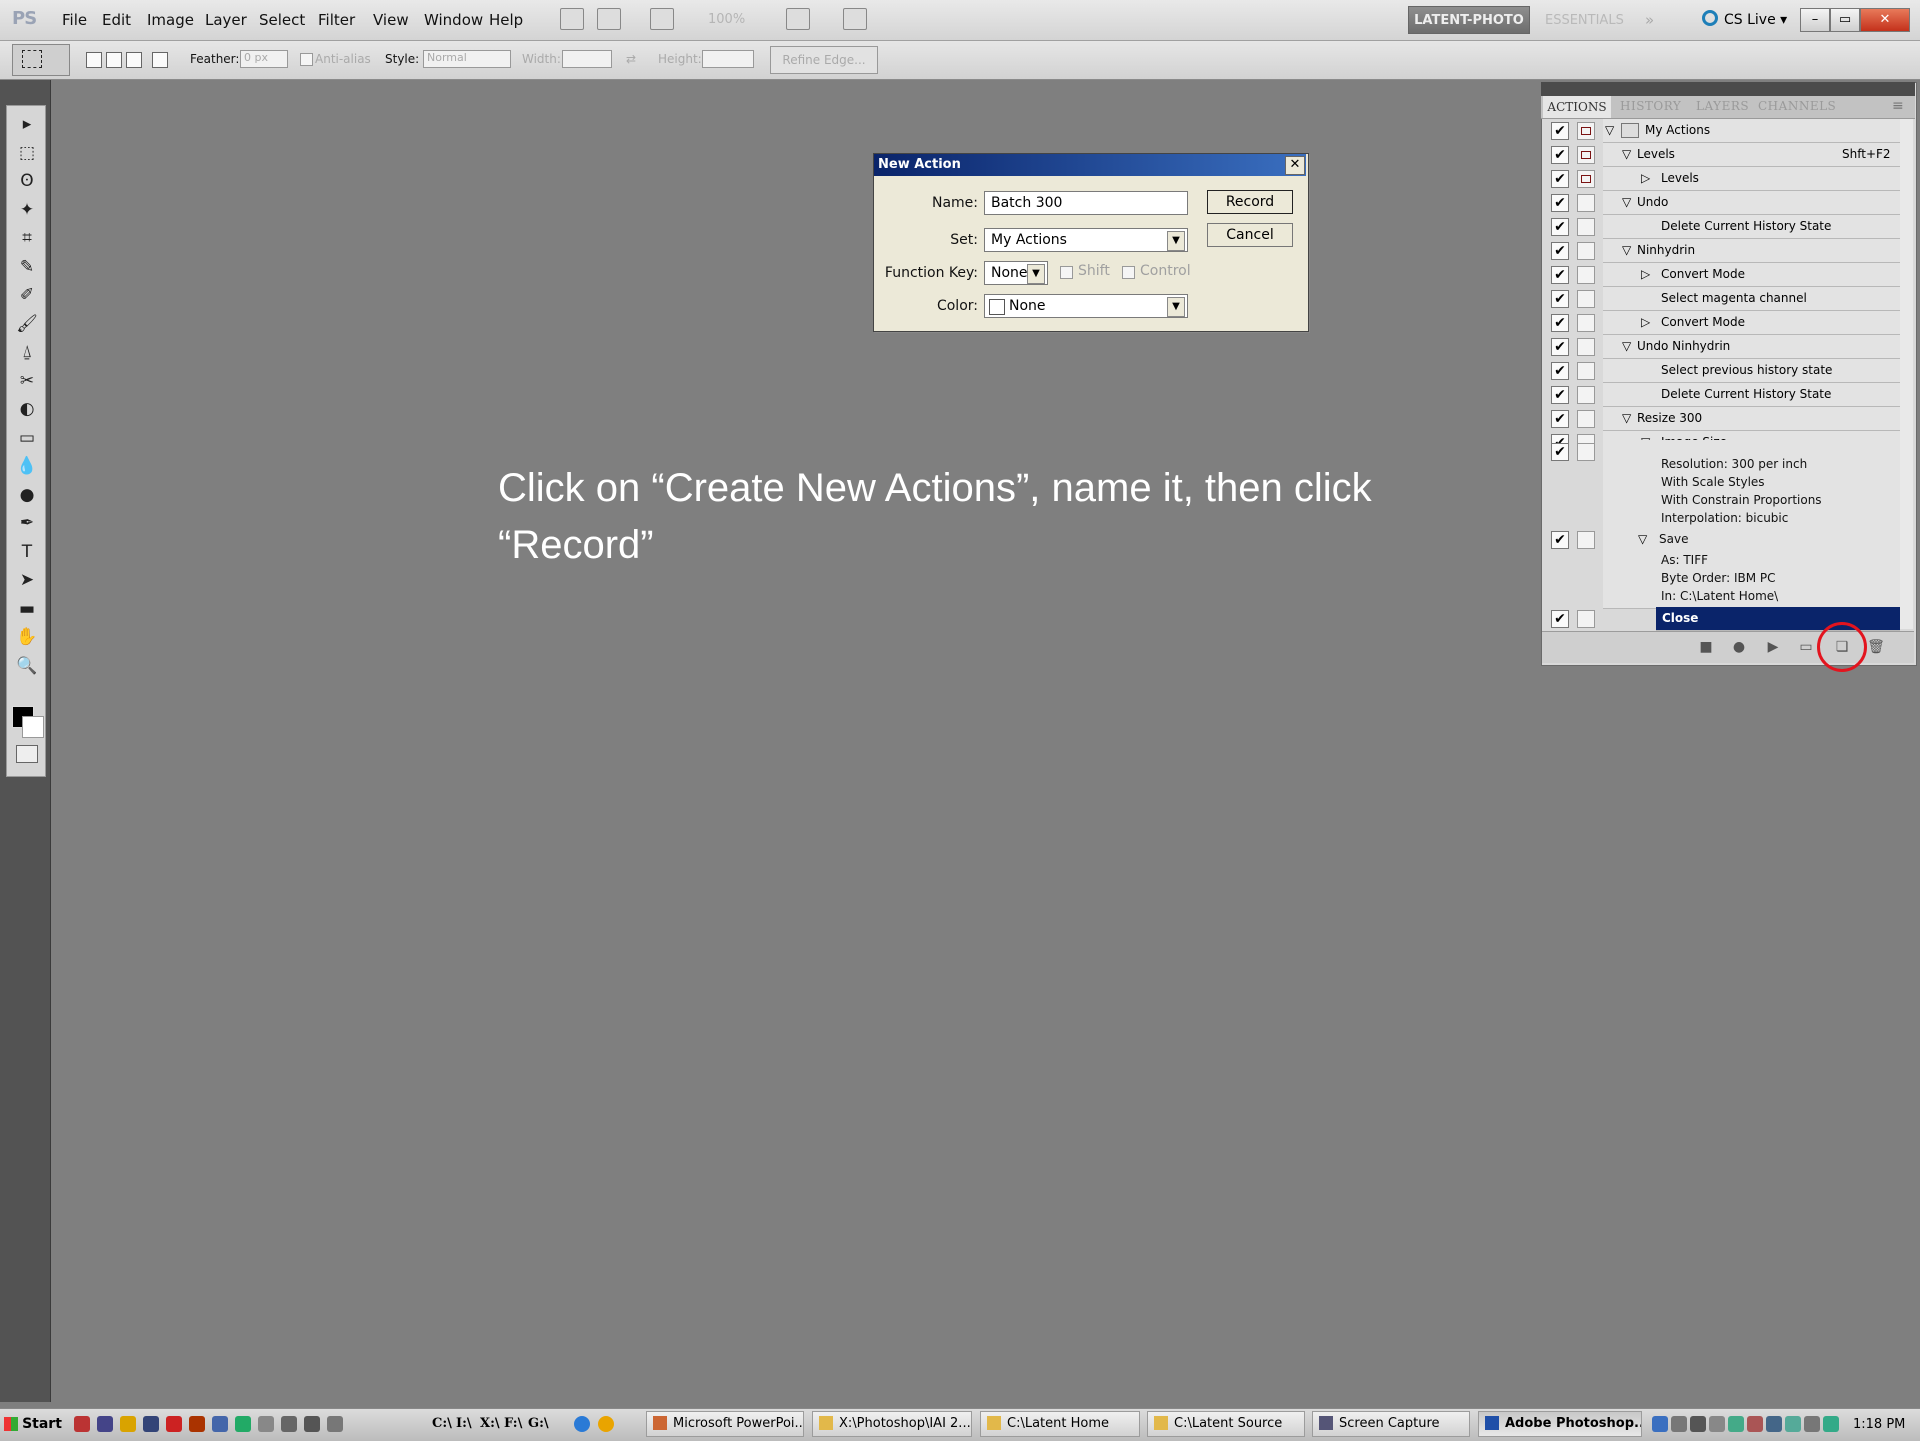 The height and width of the screenshot is (1441, 1920). Describe the element at coordinates (27, 609) in the screenshot. I see `shape-tool-icon: ▬` at that location.